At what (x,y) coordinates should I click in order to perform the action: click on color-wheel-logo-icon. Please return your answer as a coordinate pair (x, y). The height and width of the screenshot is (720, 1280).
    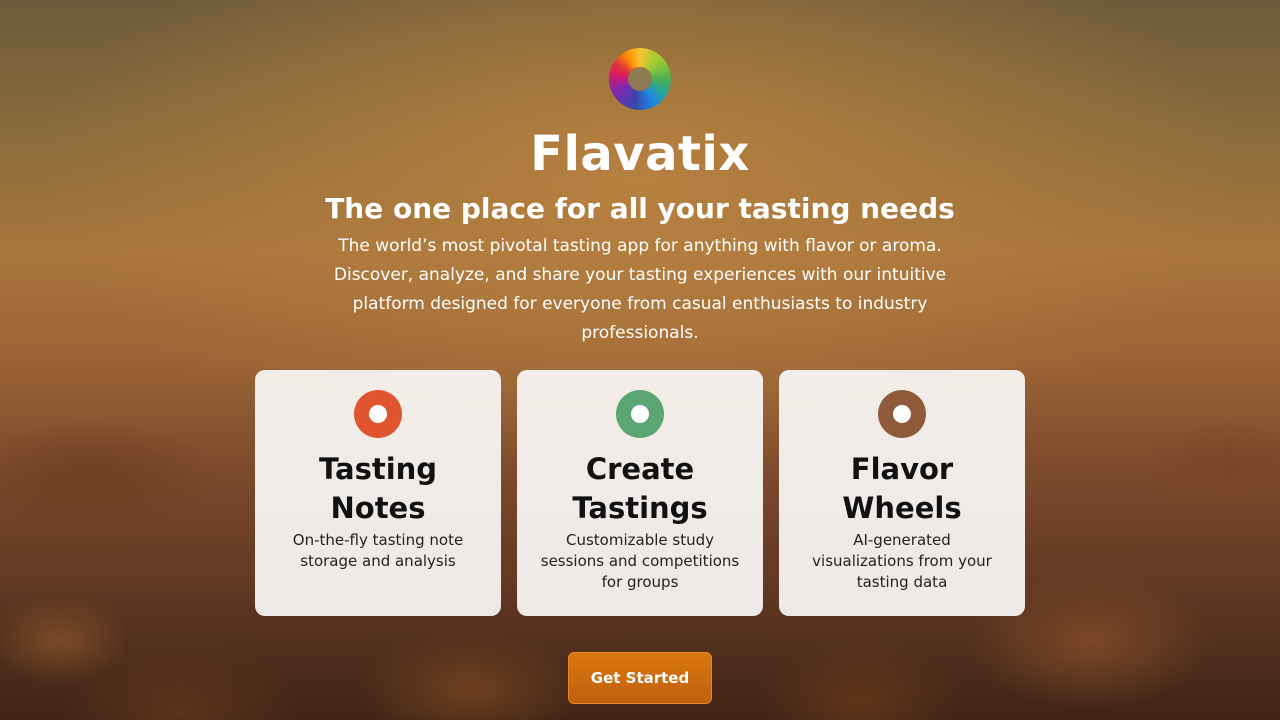
    Looking at the image, I should click on (640, 79).